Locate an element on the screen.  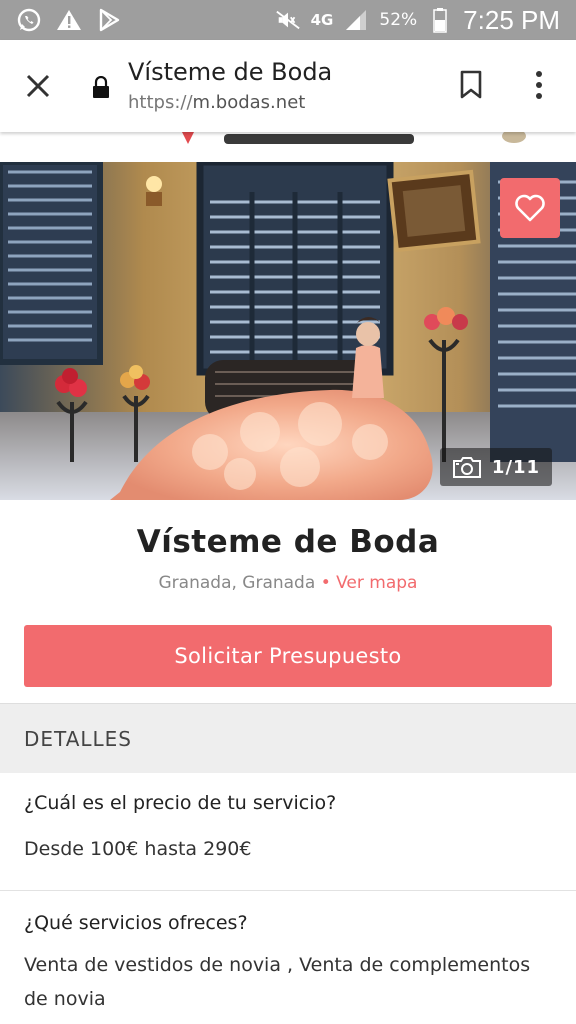
mute-icon is located at coordinates (288, 20).